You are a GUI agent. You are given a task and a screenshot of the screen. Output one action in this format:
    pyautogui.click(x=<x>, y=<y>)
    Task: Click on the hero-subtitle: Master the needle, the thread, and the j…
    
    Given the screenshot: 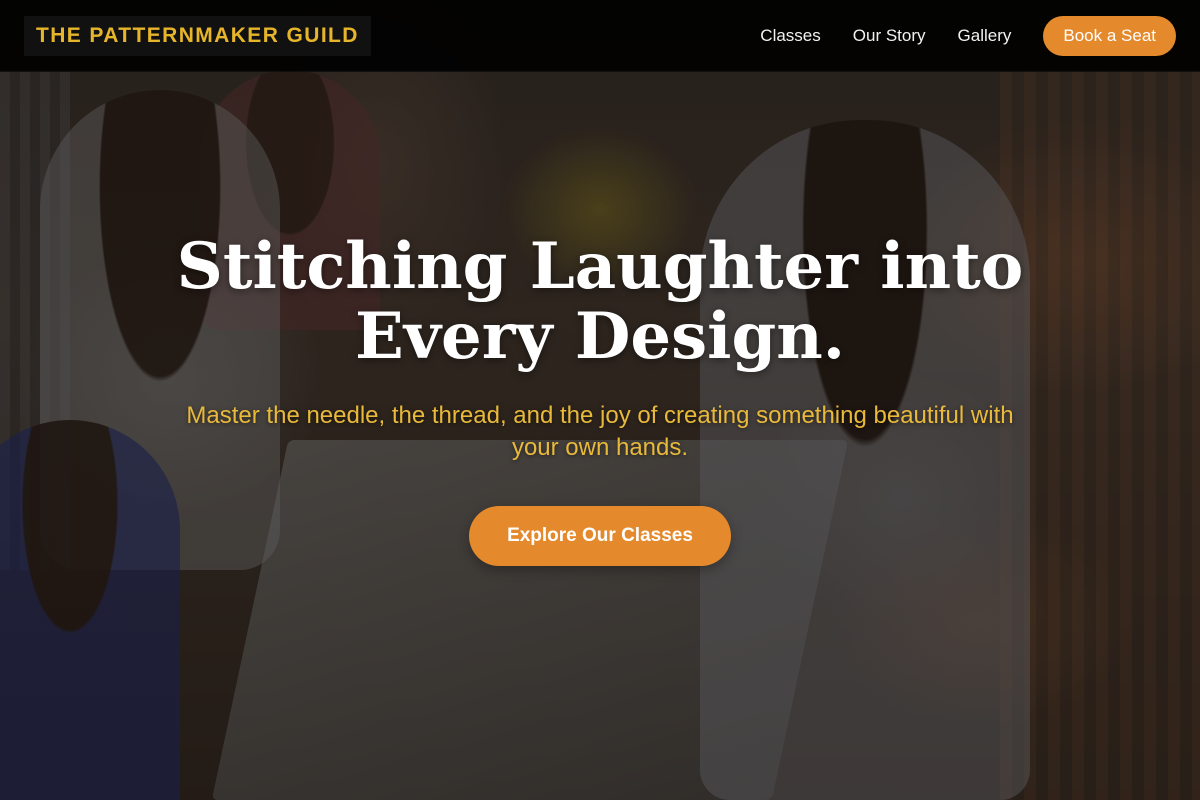 What is the action you would take?
    pyautogui.click(x=600, y=431)
    